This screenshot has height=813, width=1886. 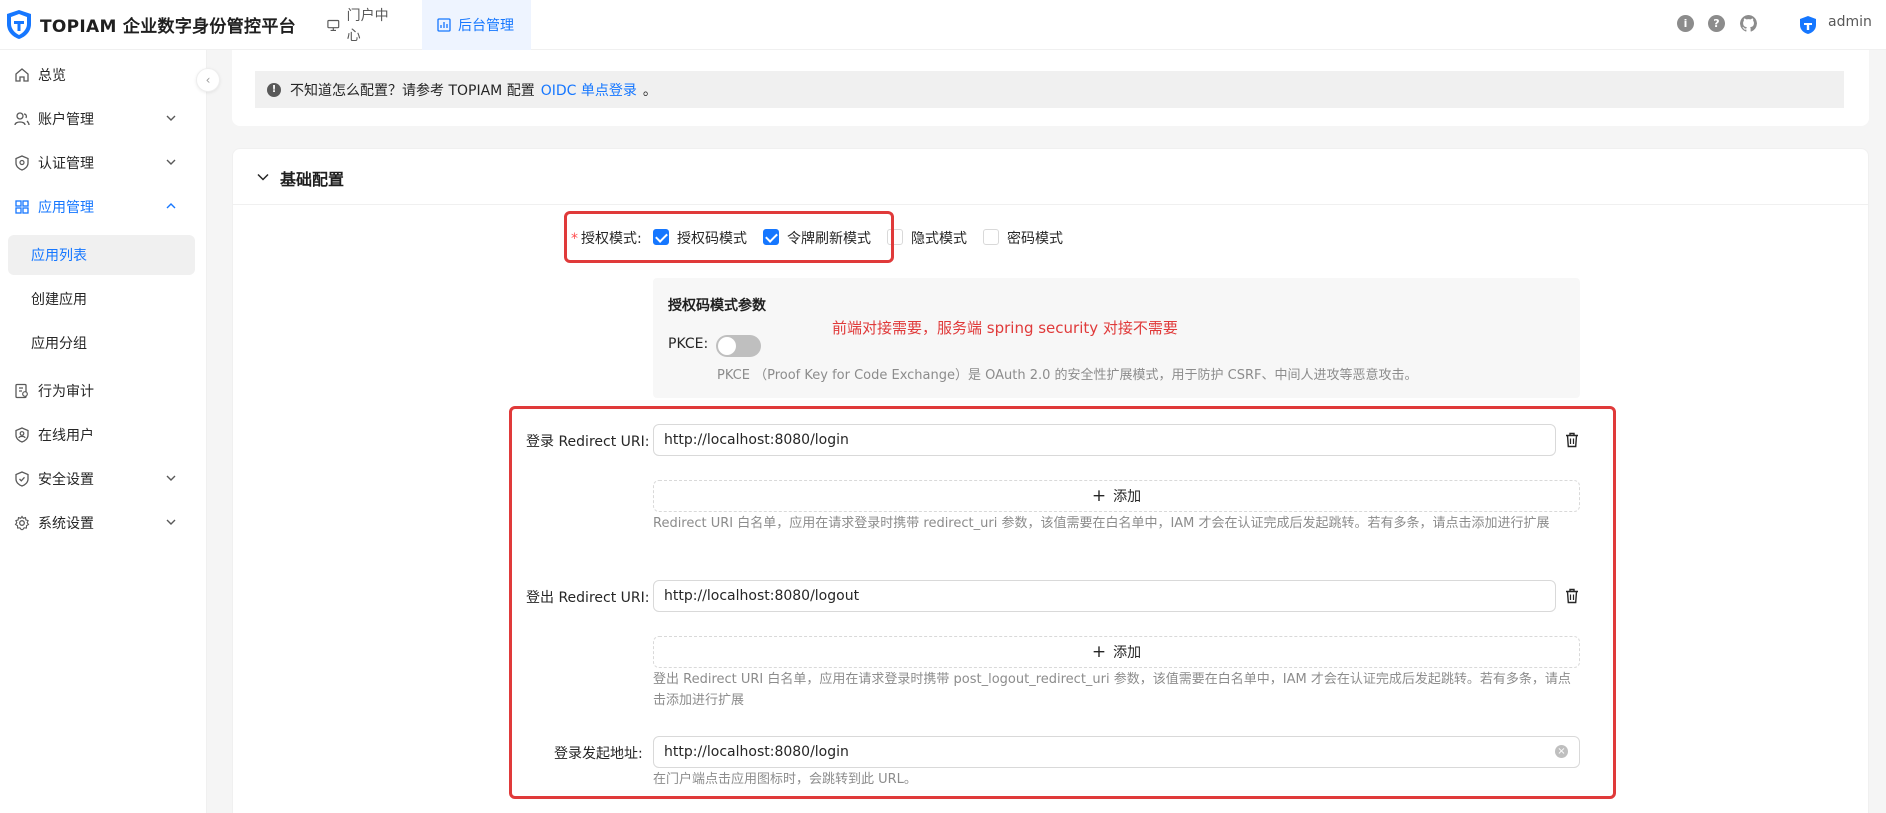 I want to click on card-header, so click(x=1050, y=176).